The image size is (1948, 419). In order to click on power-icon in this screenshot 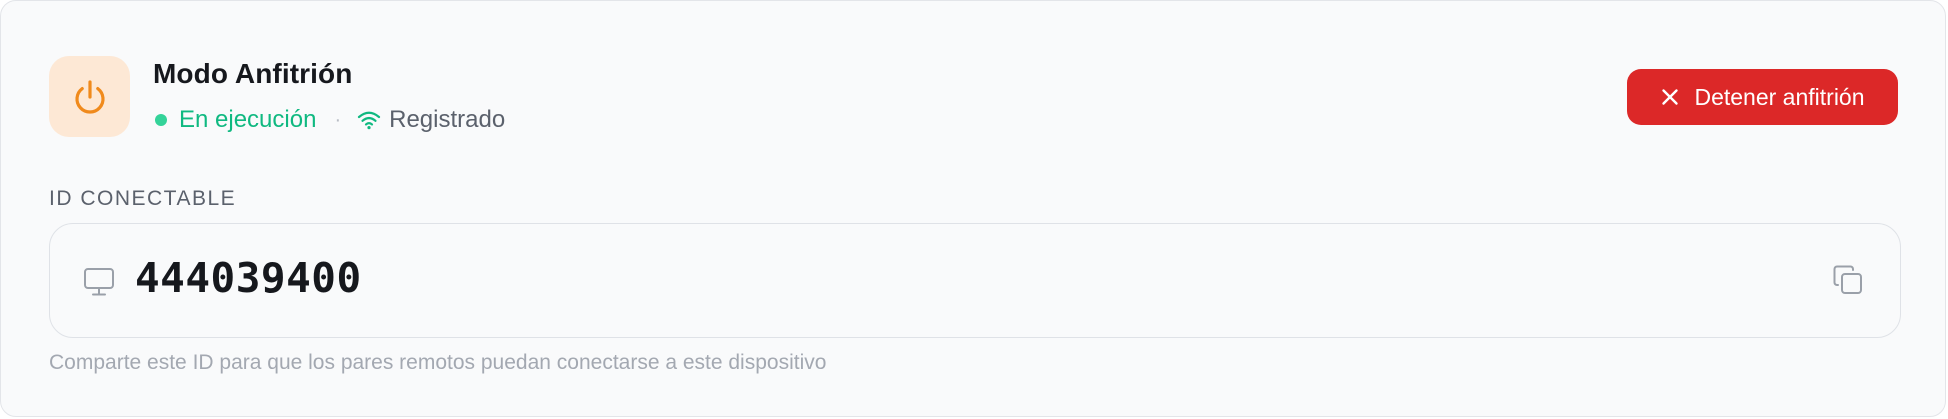, I will do `click(90, 97)`.